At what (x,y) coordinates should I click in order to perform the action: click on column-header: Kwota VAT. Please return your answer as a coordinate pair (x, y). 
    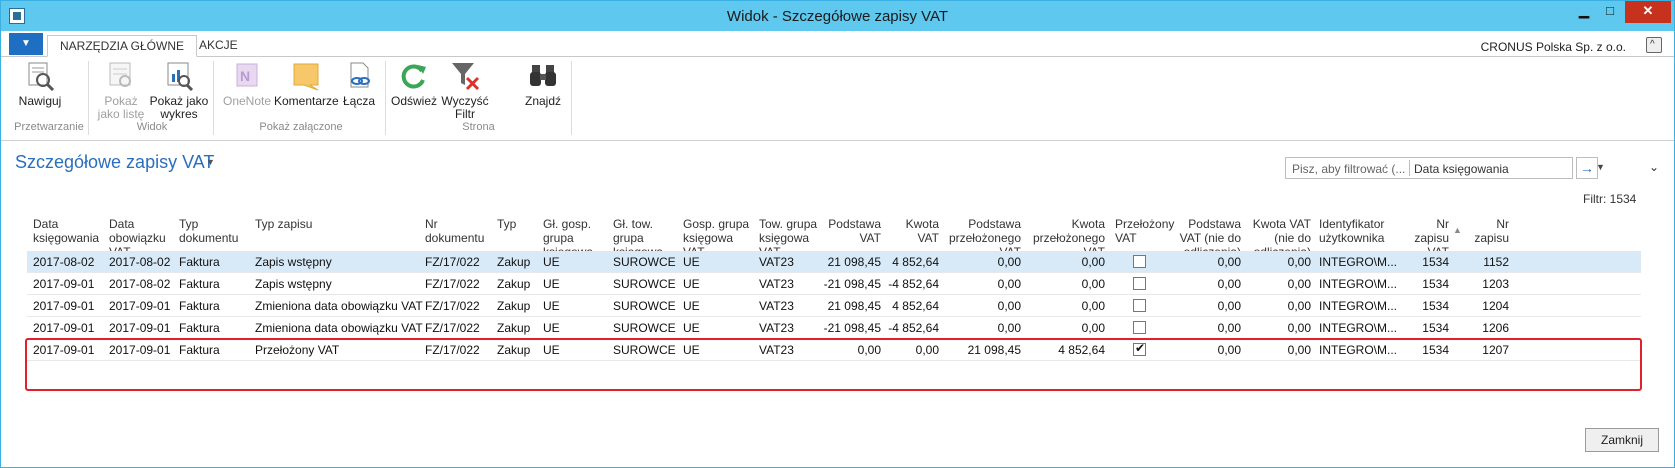
    Looking at the image, I should click on (911, 231).